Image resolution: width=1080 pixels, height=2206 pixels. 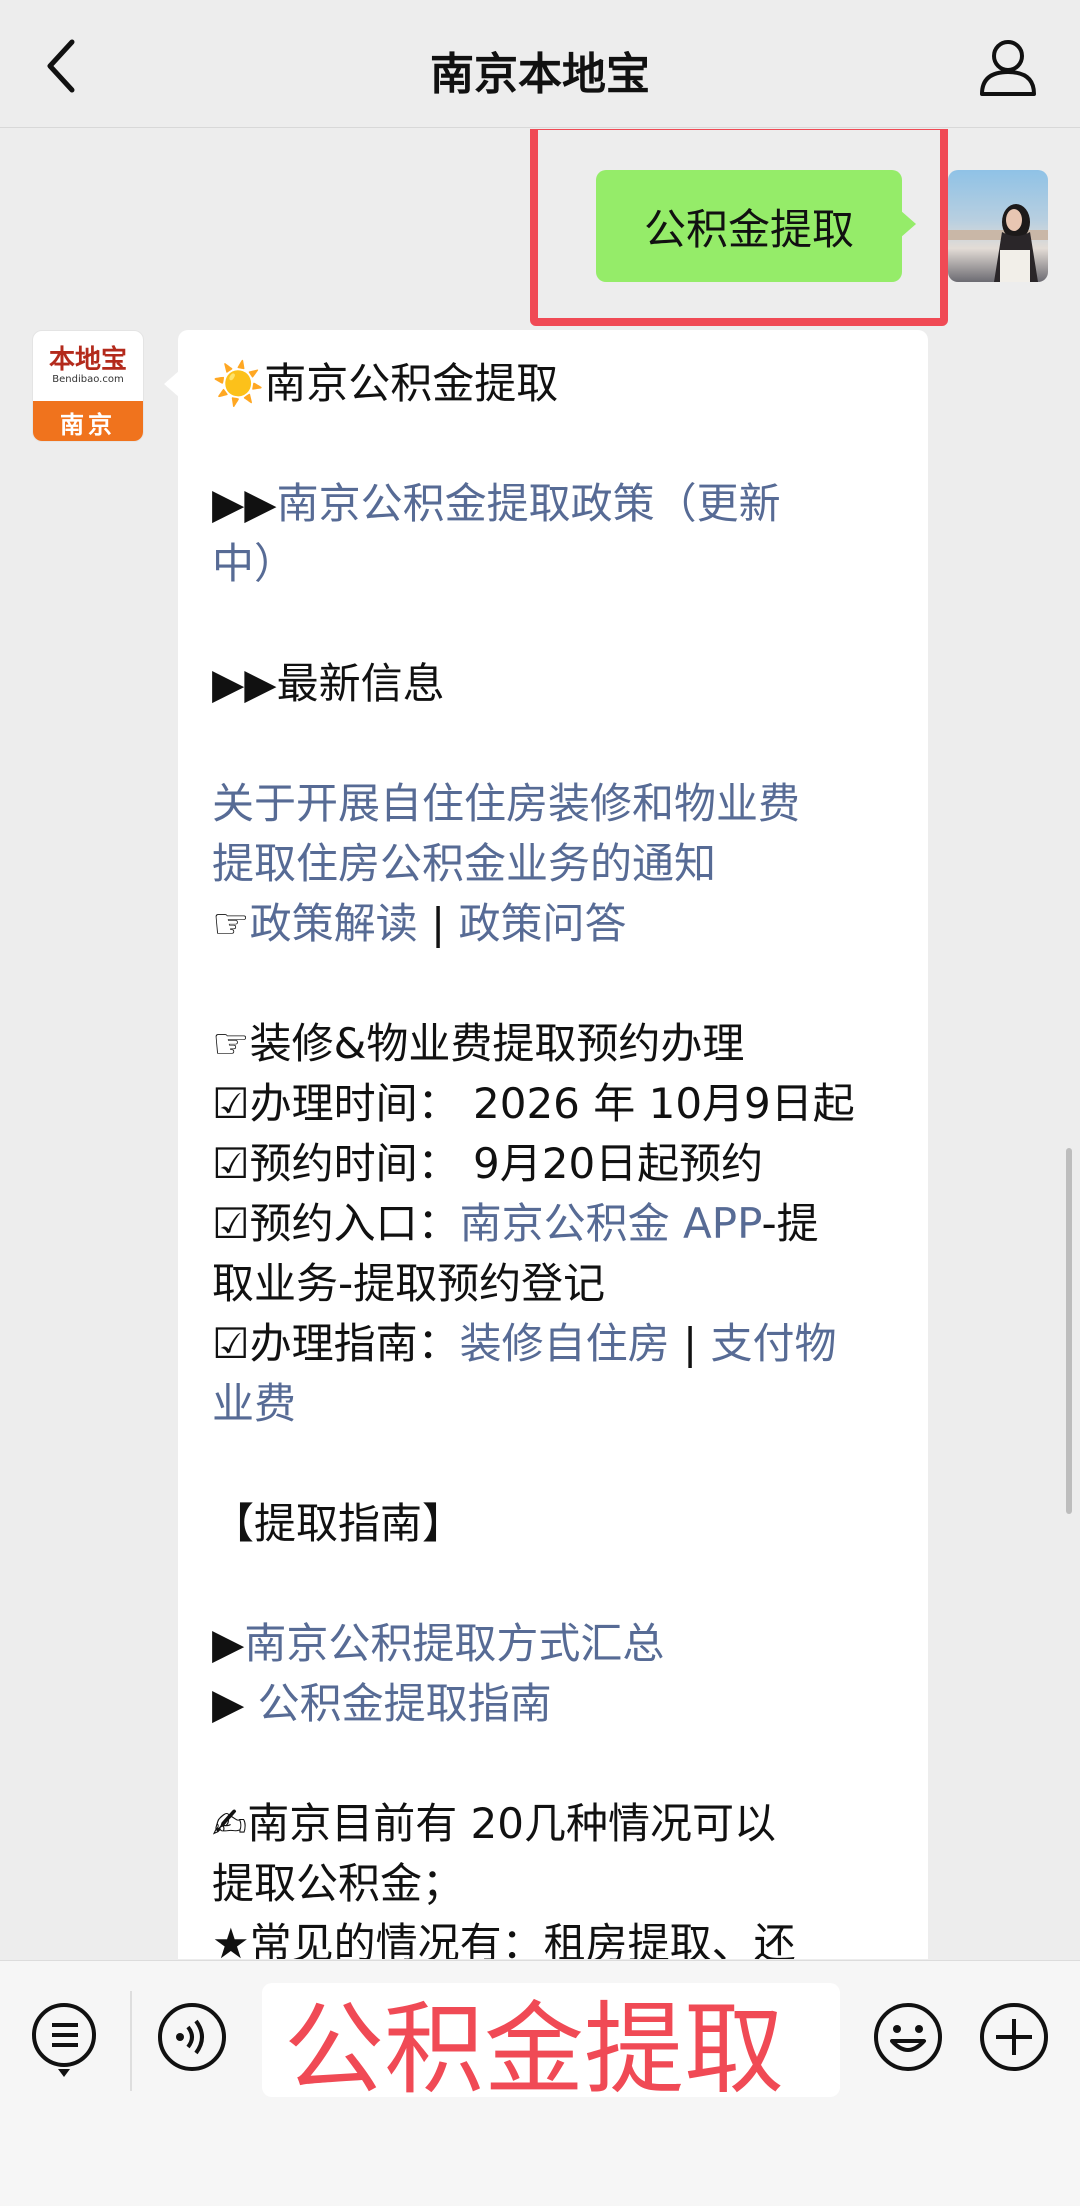 I want to click on interpret-line: ☞政策解读 | 政策问答, so click(x=553, y=924).